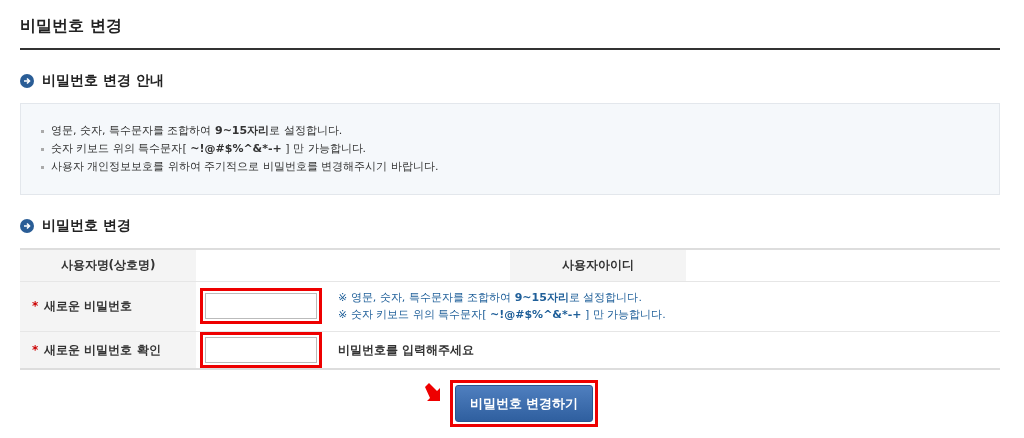 This screenshot has height=438, width=1024. I want to click on guide-text: 영문, 숫자, 특수문자를 조합하여 9~15자리로 설정합니다., so click(197, 131).